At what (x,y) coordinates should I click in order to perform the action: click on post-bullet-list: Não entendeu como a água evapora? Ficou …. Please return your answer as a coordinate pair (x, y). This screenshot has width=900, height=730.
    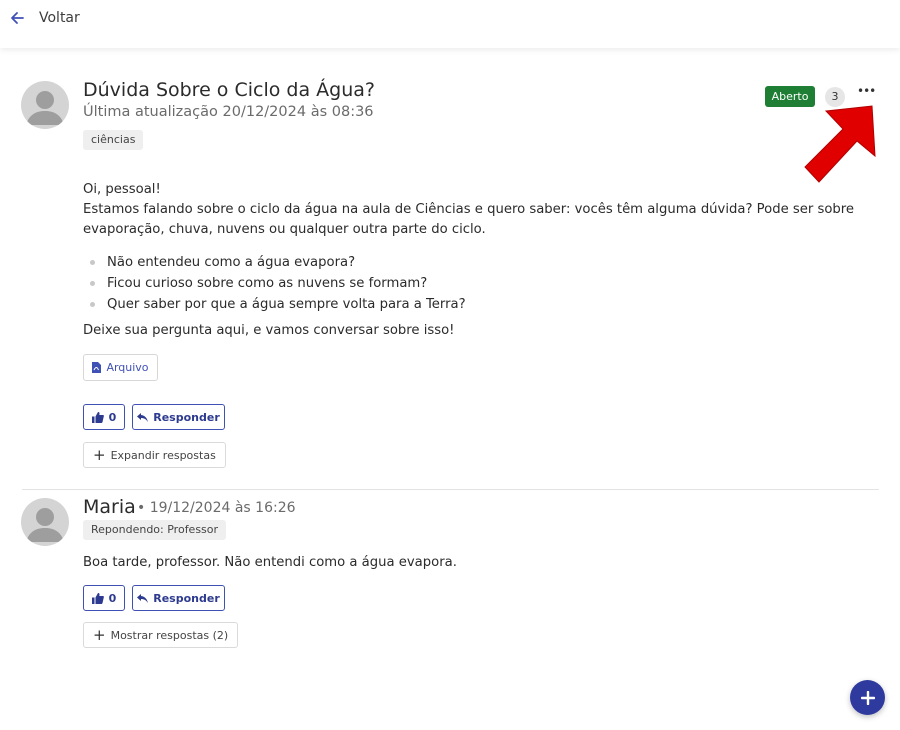
    Looking at the image, I should click on (274, 283).